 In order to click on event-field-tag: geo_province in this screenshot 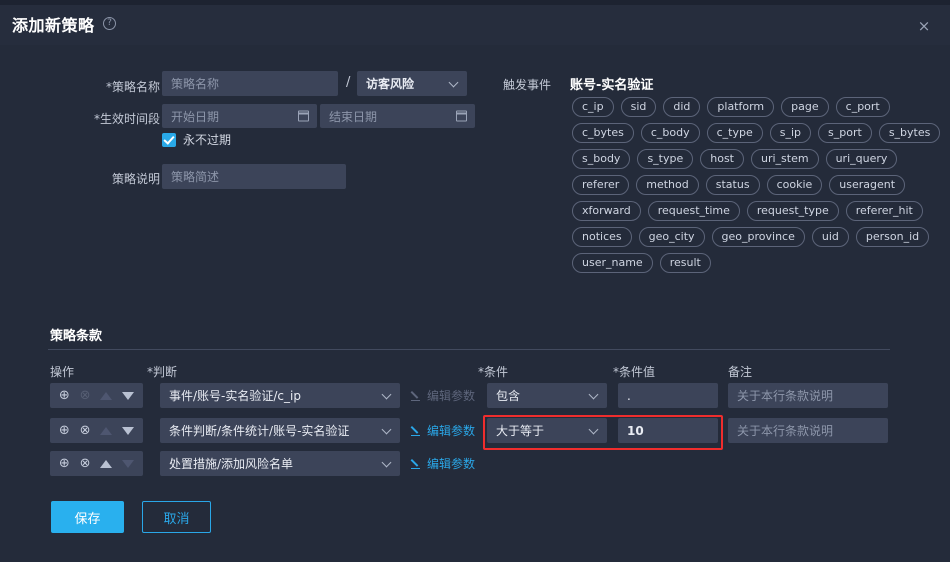, I will do `click(758, 237)`.